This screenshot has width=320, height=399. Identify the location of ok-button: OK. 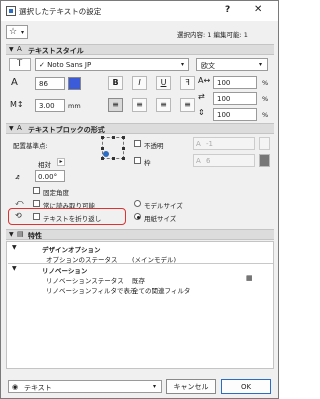
(246, 386).